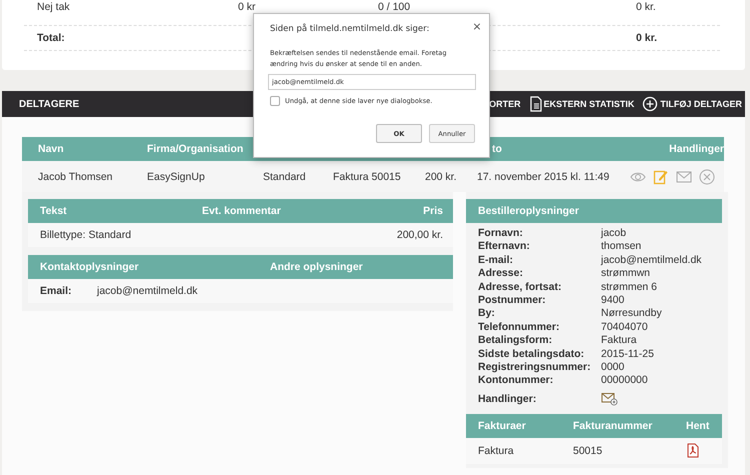 This screenshot has width=750, height=475. What do you see at coordinates (619, 341) in the screenshot?
I see `field-value: Faktura` at bounding box center [619, 341].